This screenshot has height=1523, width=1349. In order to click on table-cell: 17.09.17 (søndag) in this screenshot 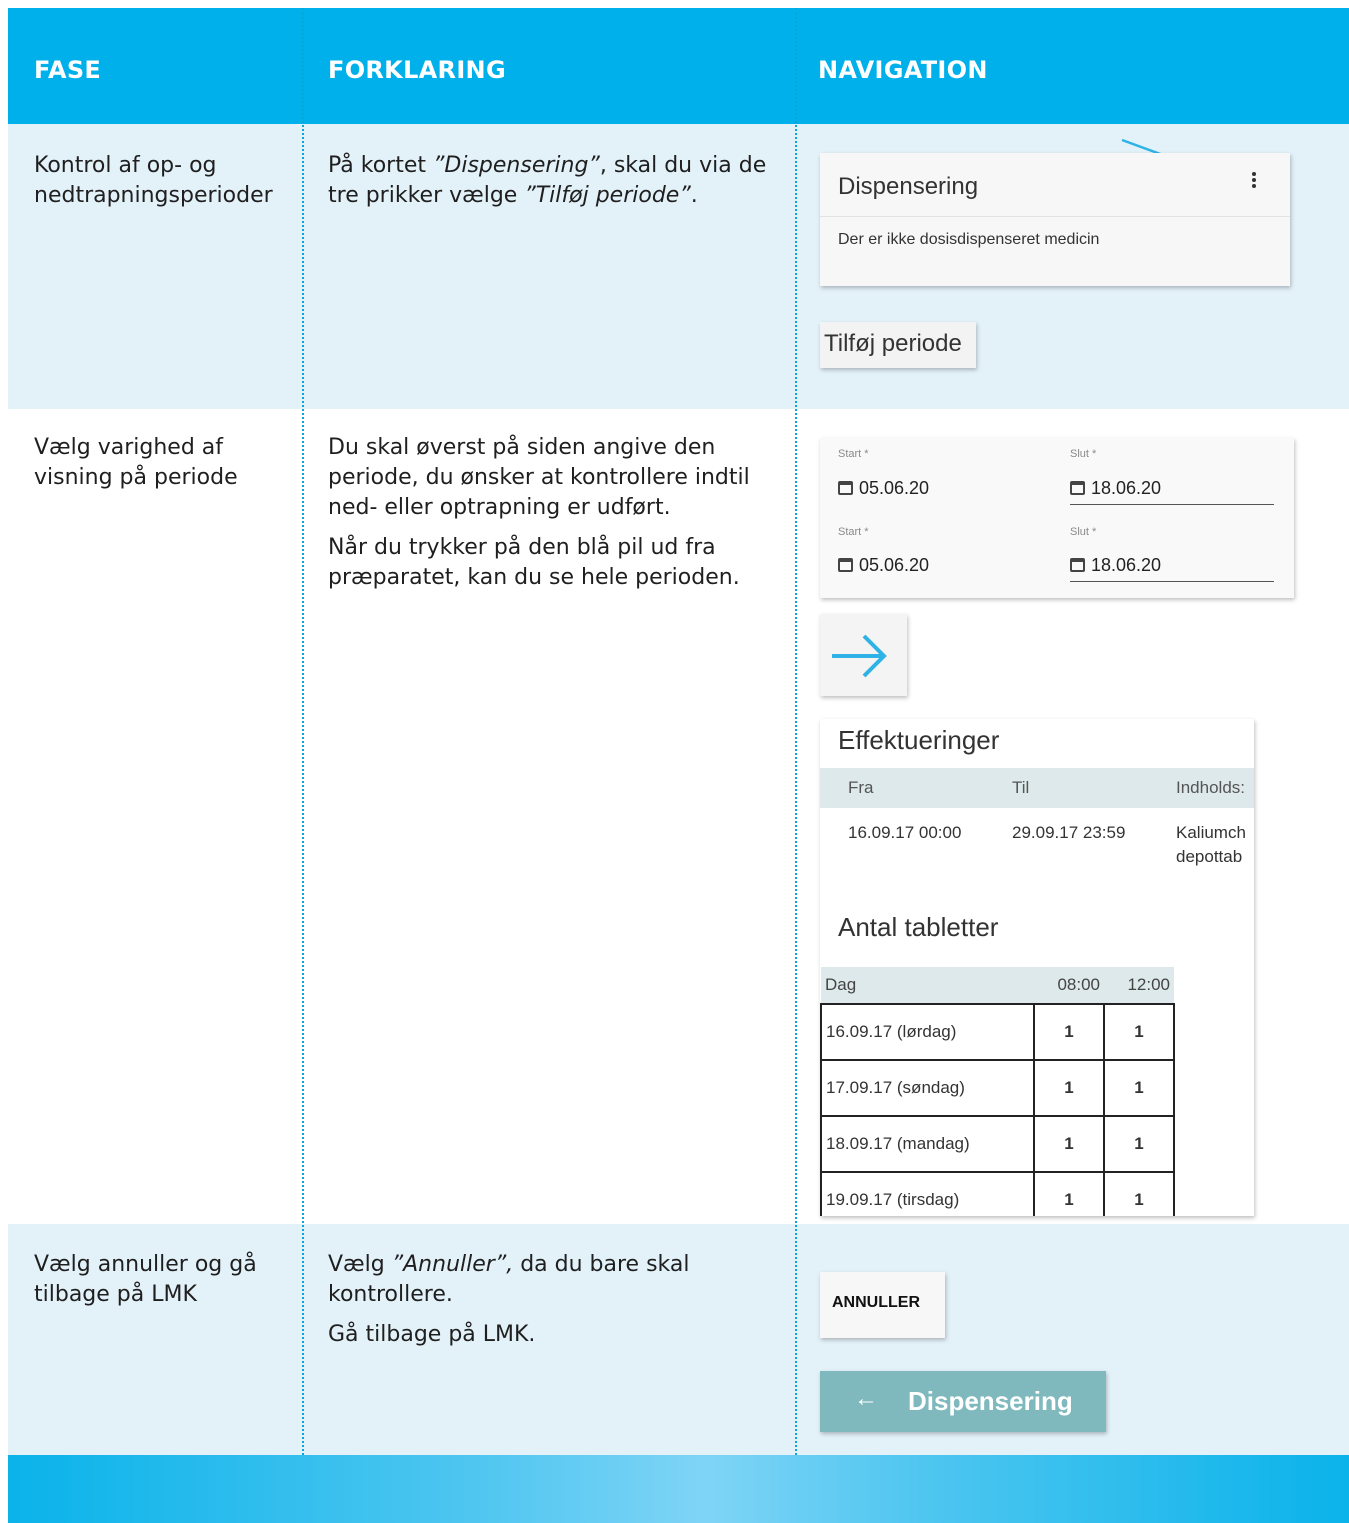, I will do `click(927, 1088)`.